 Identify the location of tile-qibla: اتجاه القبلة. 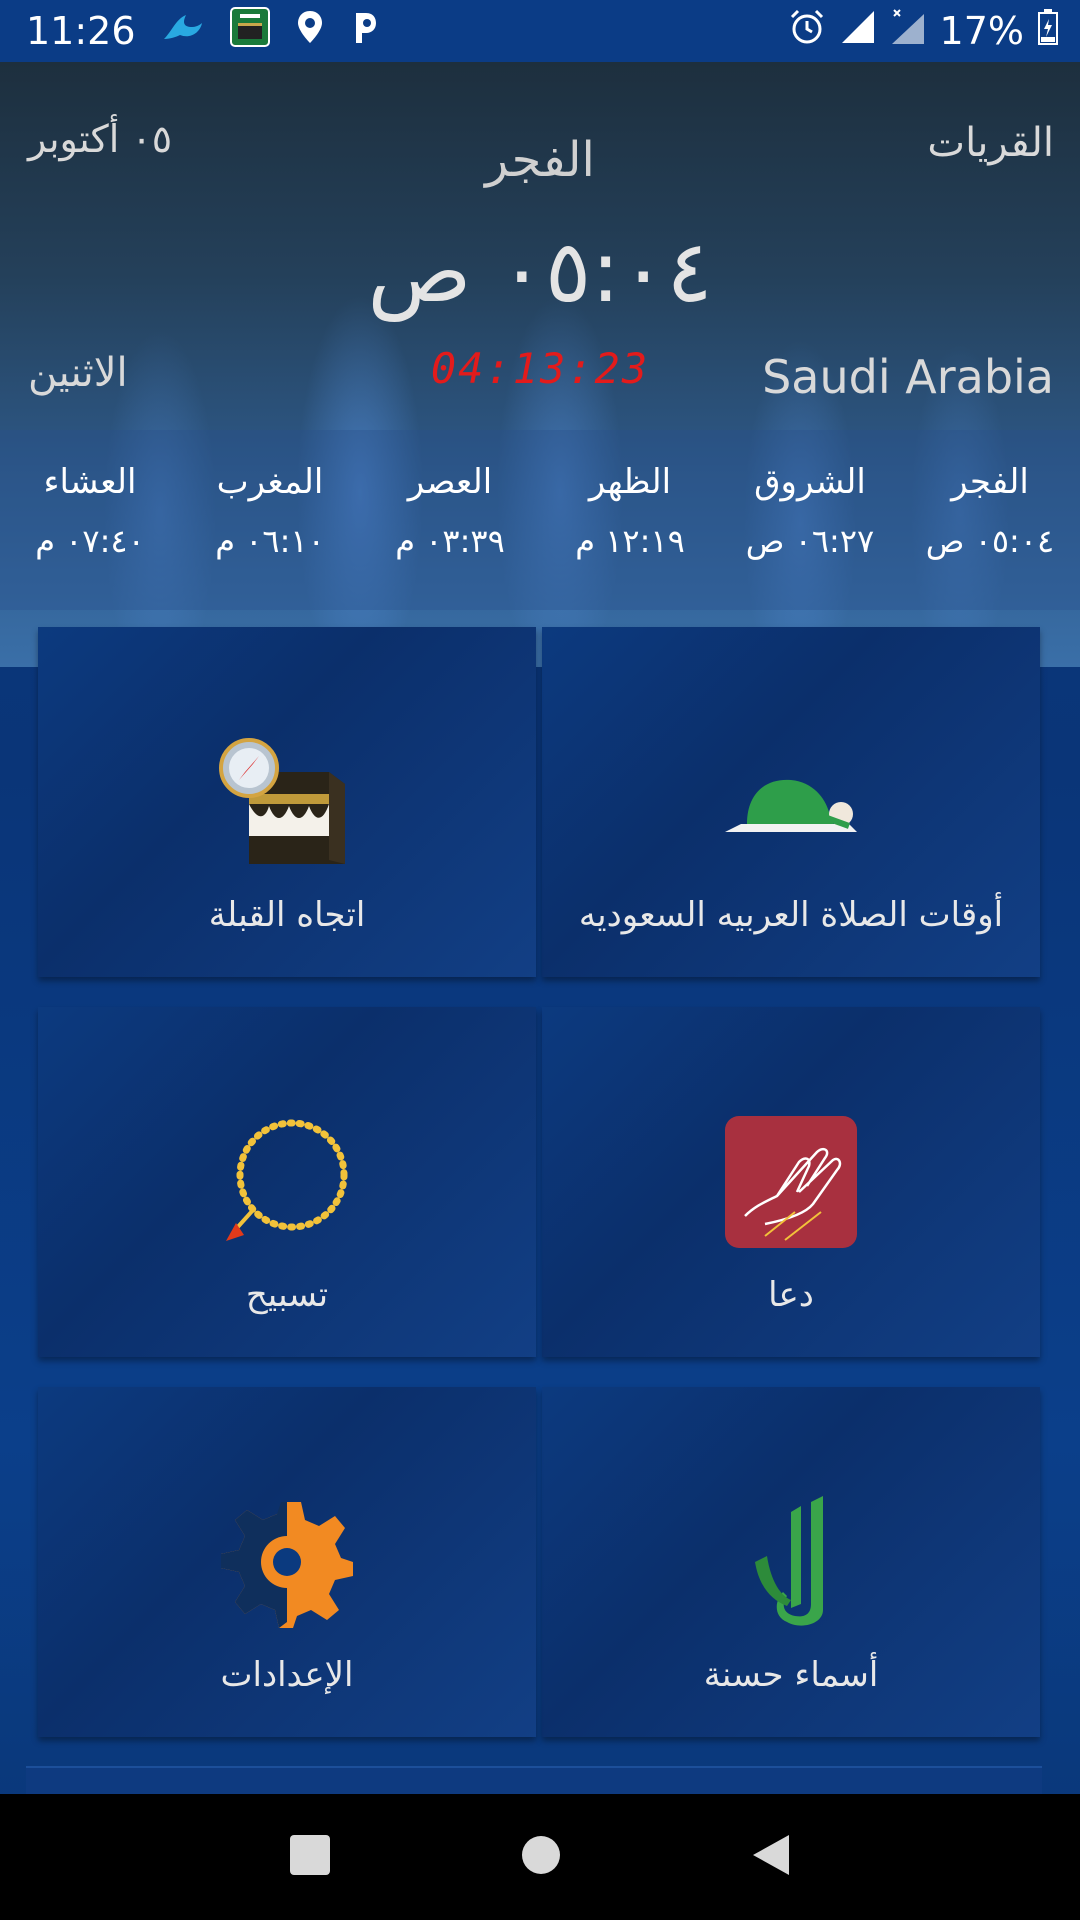
(287, 802).